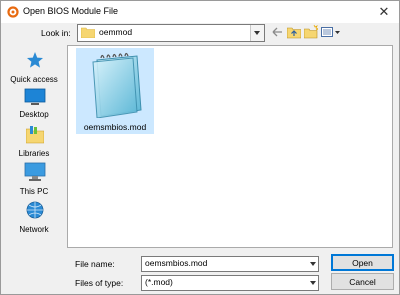 This screenshot has height=295, width=400. What do you see at coordinates (331, 32) in the screenshot?
I see `view-menu-icon` at bounding box center [331, 32].